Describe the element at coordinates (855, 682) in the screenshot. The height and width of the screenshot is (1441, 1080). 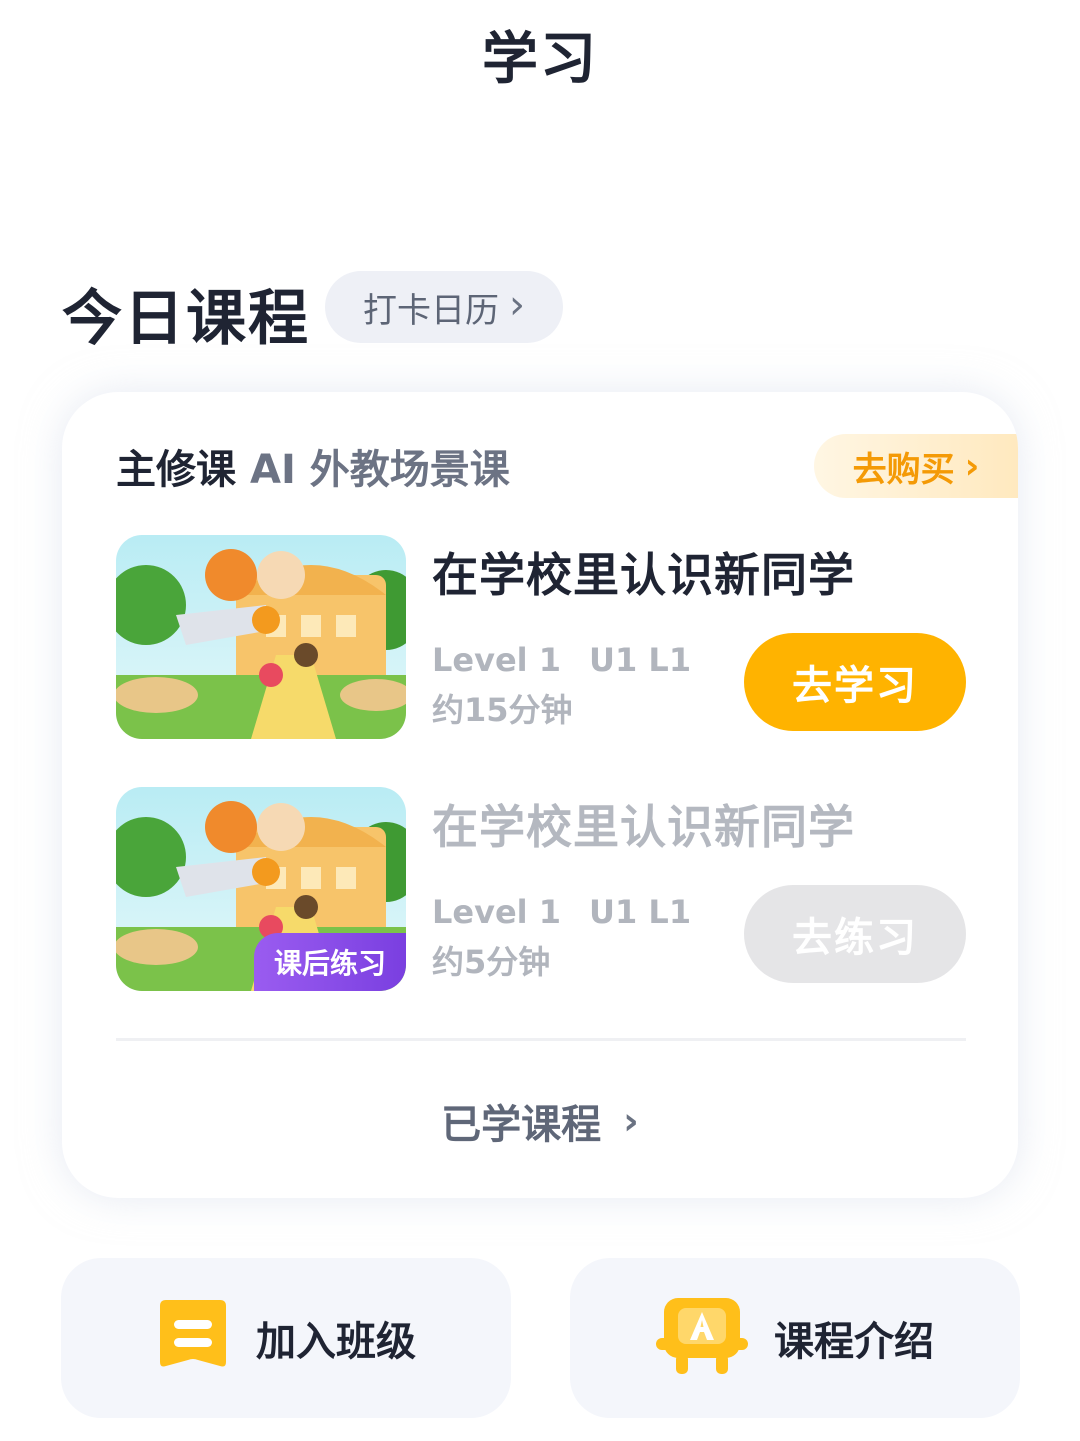
I see `start-learning-button: 去学习` at that location.